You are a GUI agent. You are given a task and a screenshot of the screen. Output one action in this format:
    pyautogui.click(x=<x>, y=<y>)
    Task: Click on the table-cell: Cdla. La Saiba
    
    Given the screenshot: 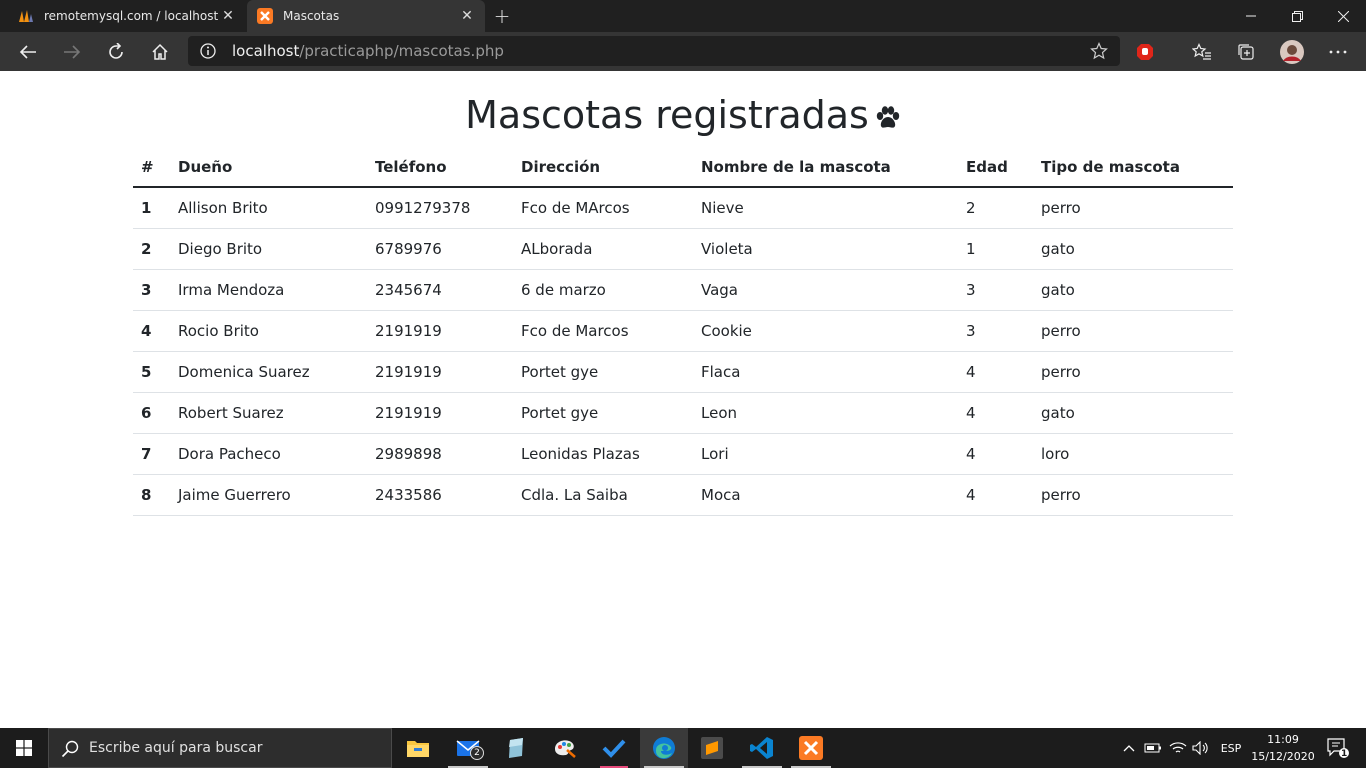 What is the action you would take?
    pyautogui.click(x=603, y=495)
    